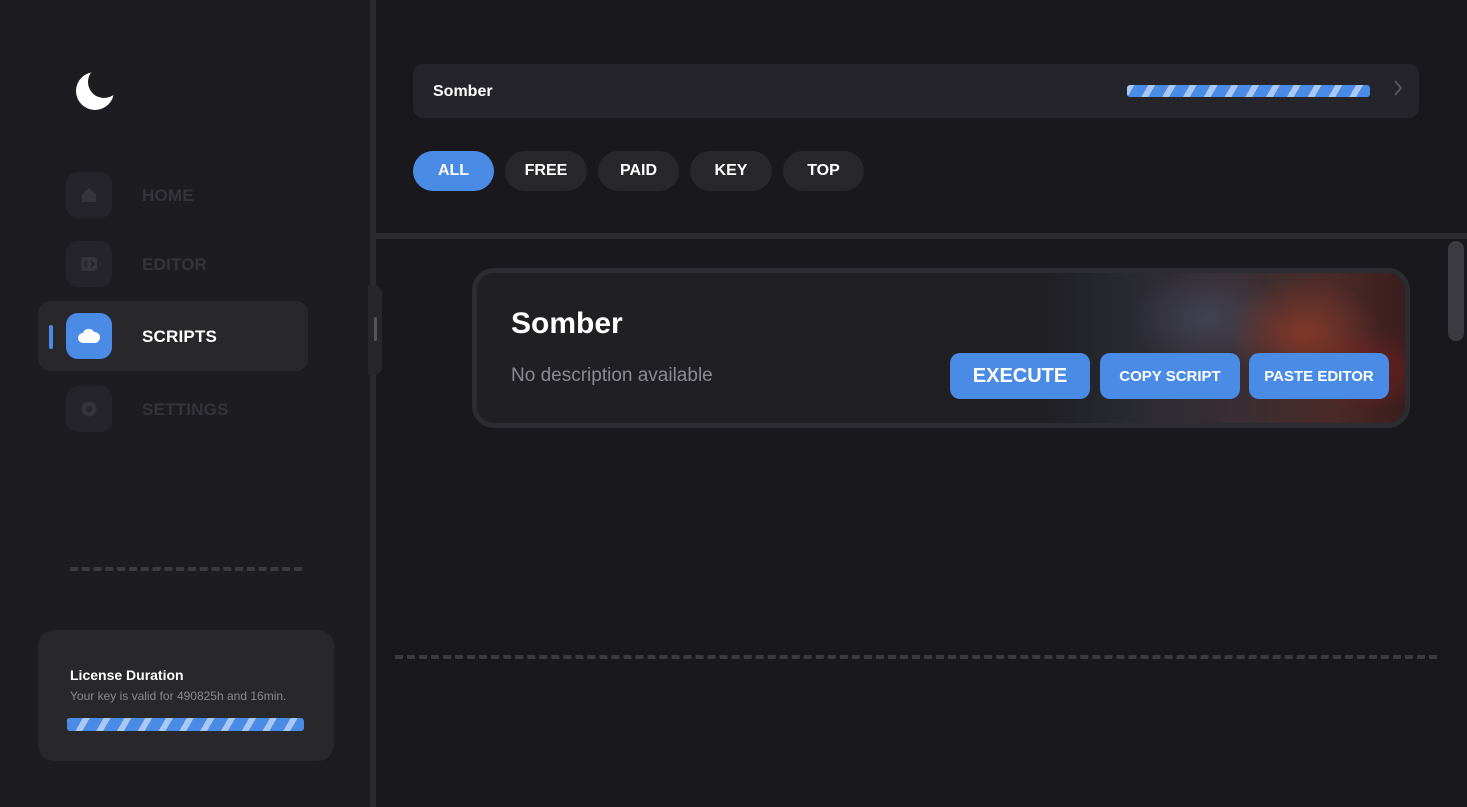 This screenshot has width=1467, height=807. What do you see at coordinates (1170, 376) in the screenshot?
I see `copy-script-button: COPY SCRIPT` at bounding box center [1170, 376].